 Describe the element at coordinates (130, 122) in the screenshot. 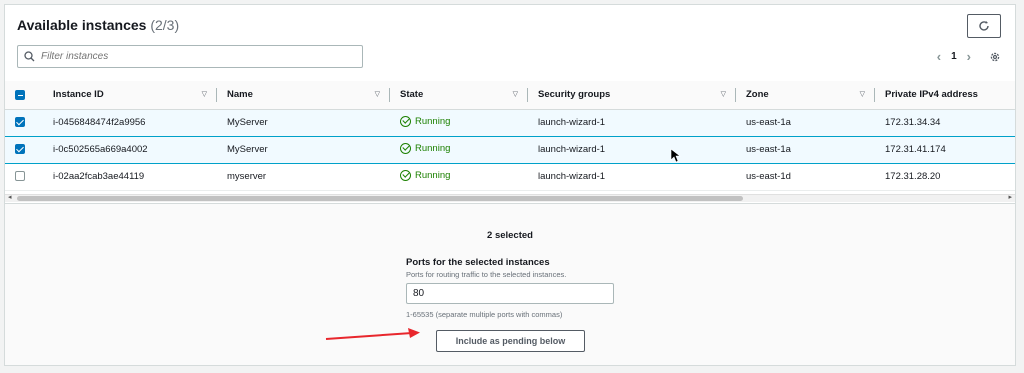

I see `instance-id: i-0456848474f2a9956` at that location.